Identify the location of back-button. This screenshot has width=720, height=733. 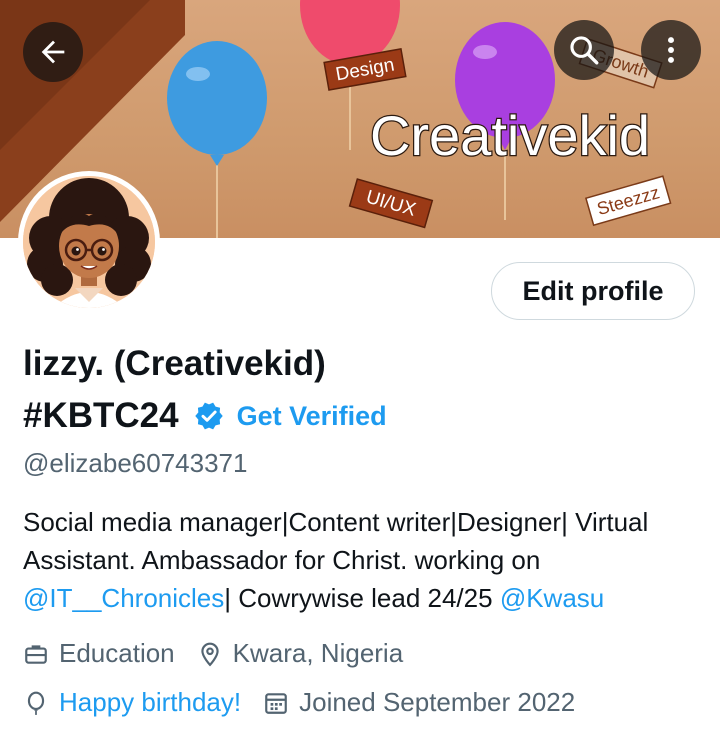
(53, 52).